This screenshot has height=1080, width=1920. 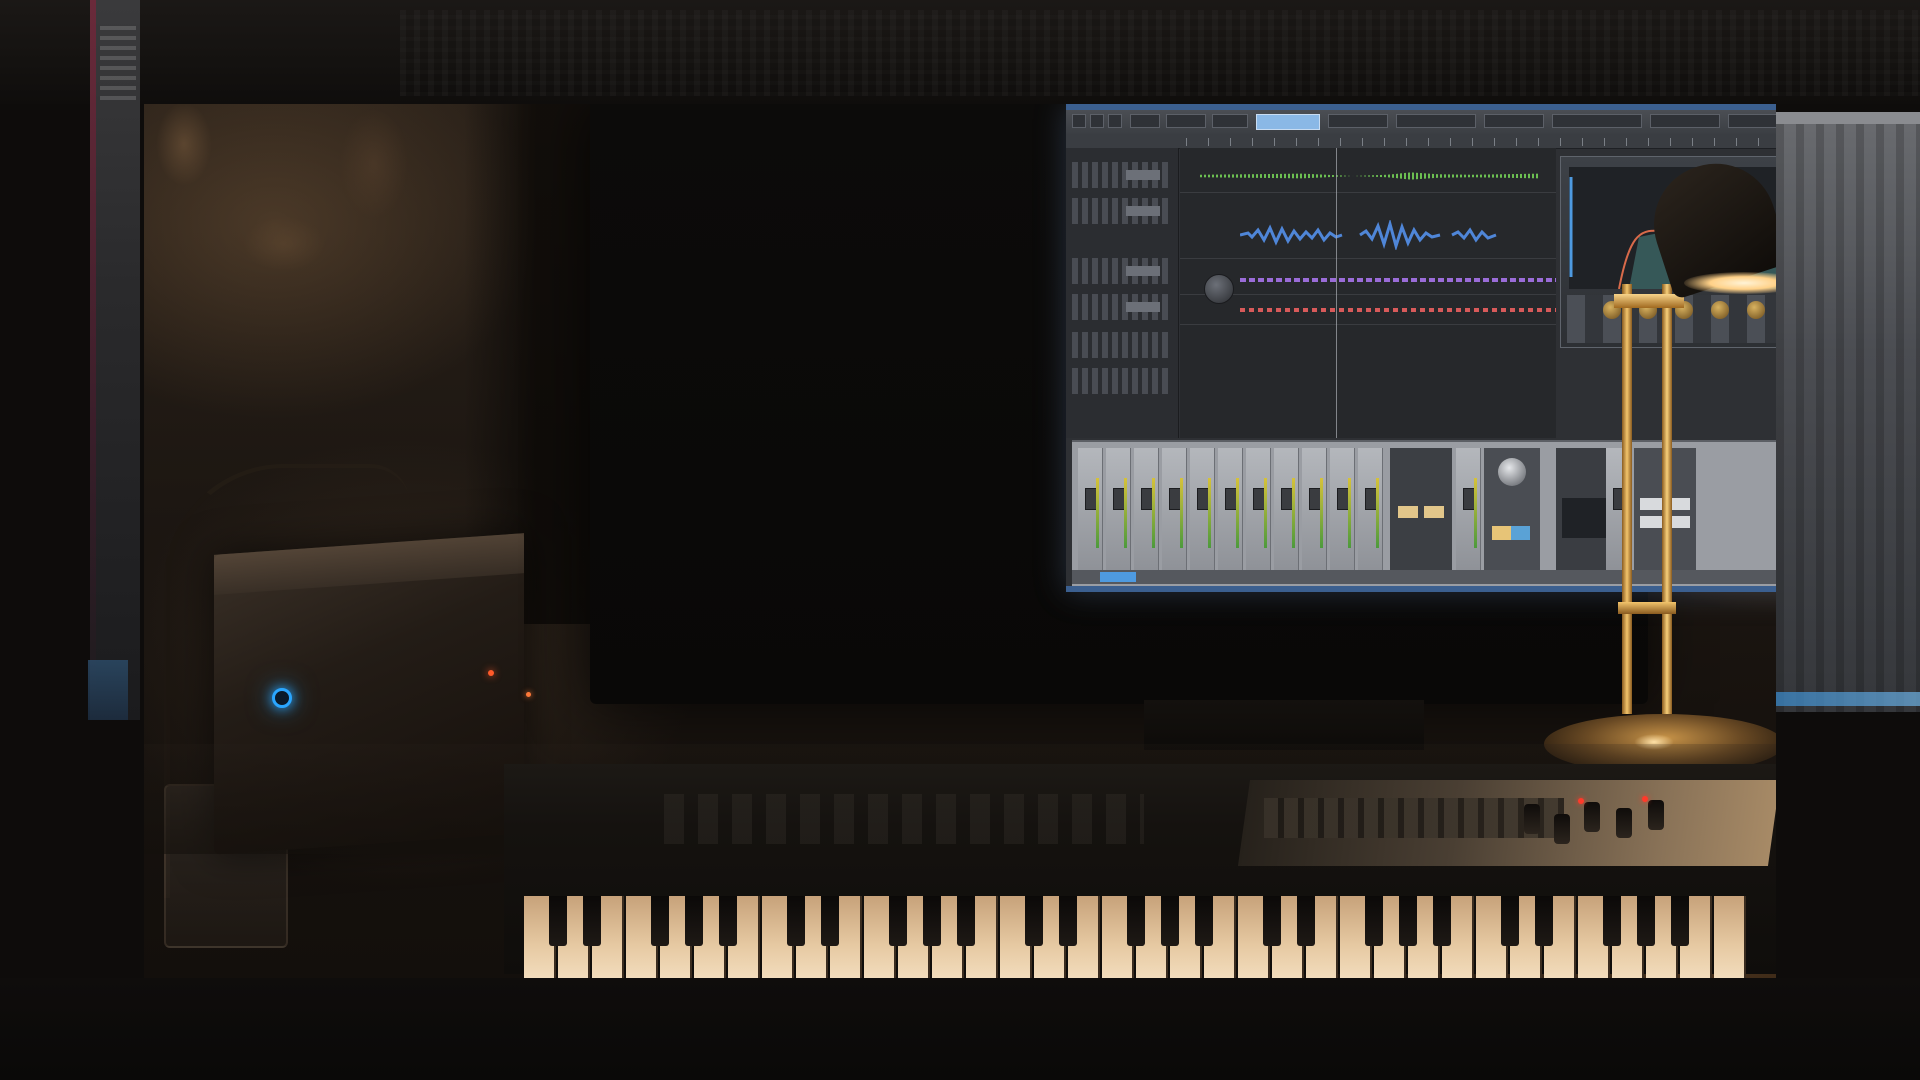 What do you see at coordinates (1368, 235) in the screenshot?
I see `audio-clip-blue` at bounding box center [1368, 235].